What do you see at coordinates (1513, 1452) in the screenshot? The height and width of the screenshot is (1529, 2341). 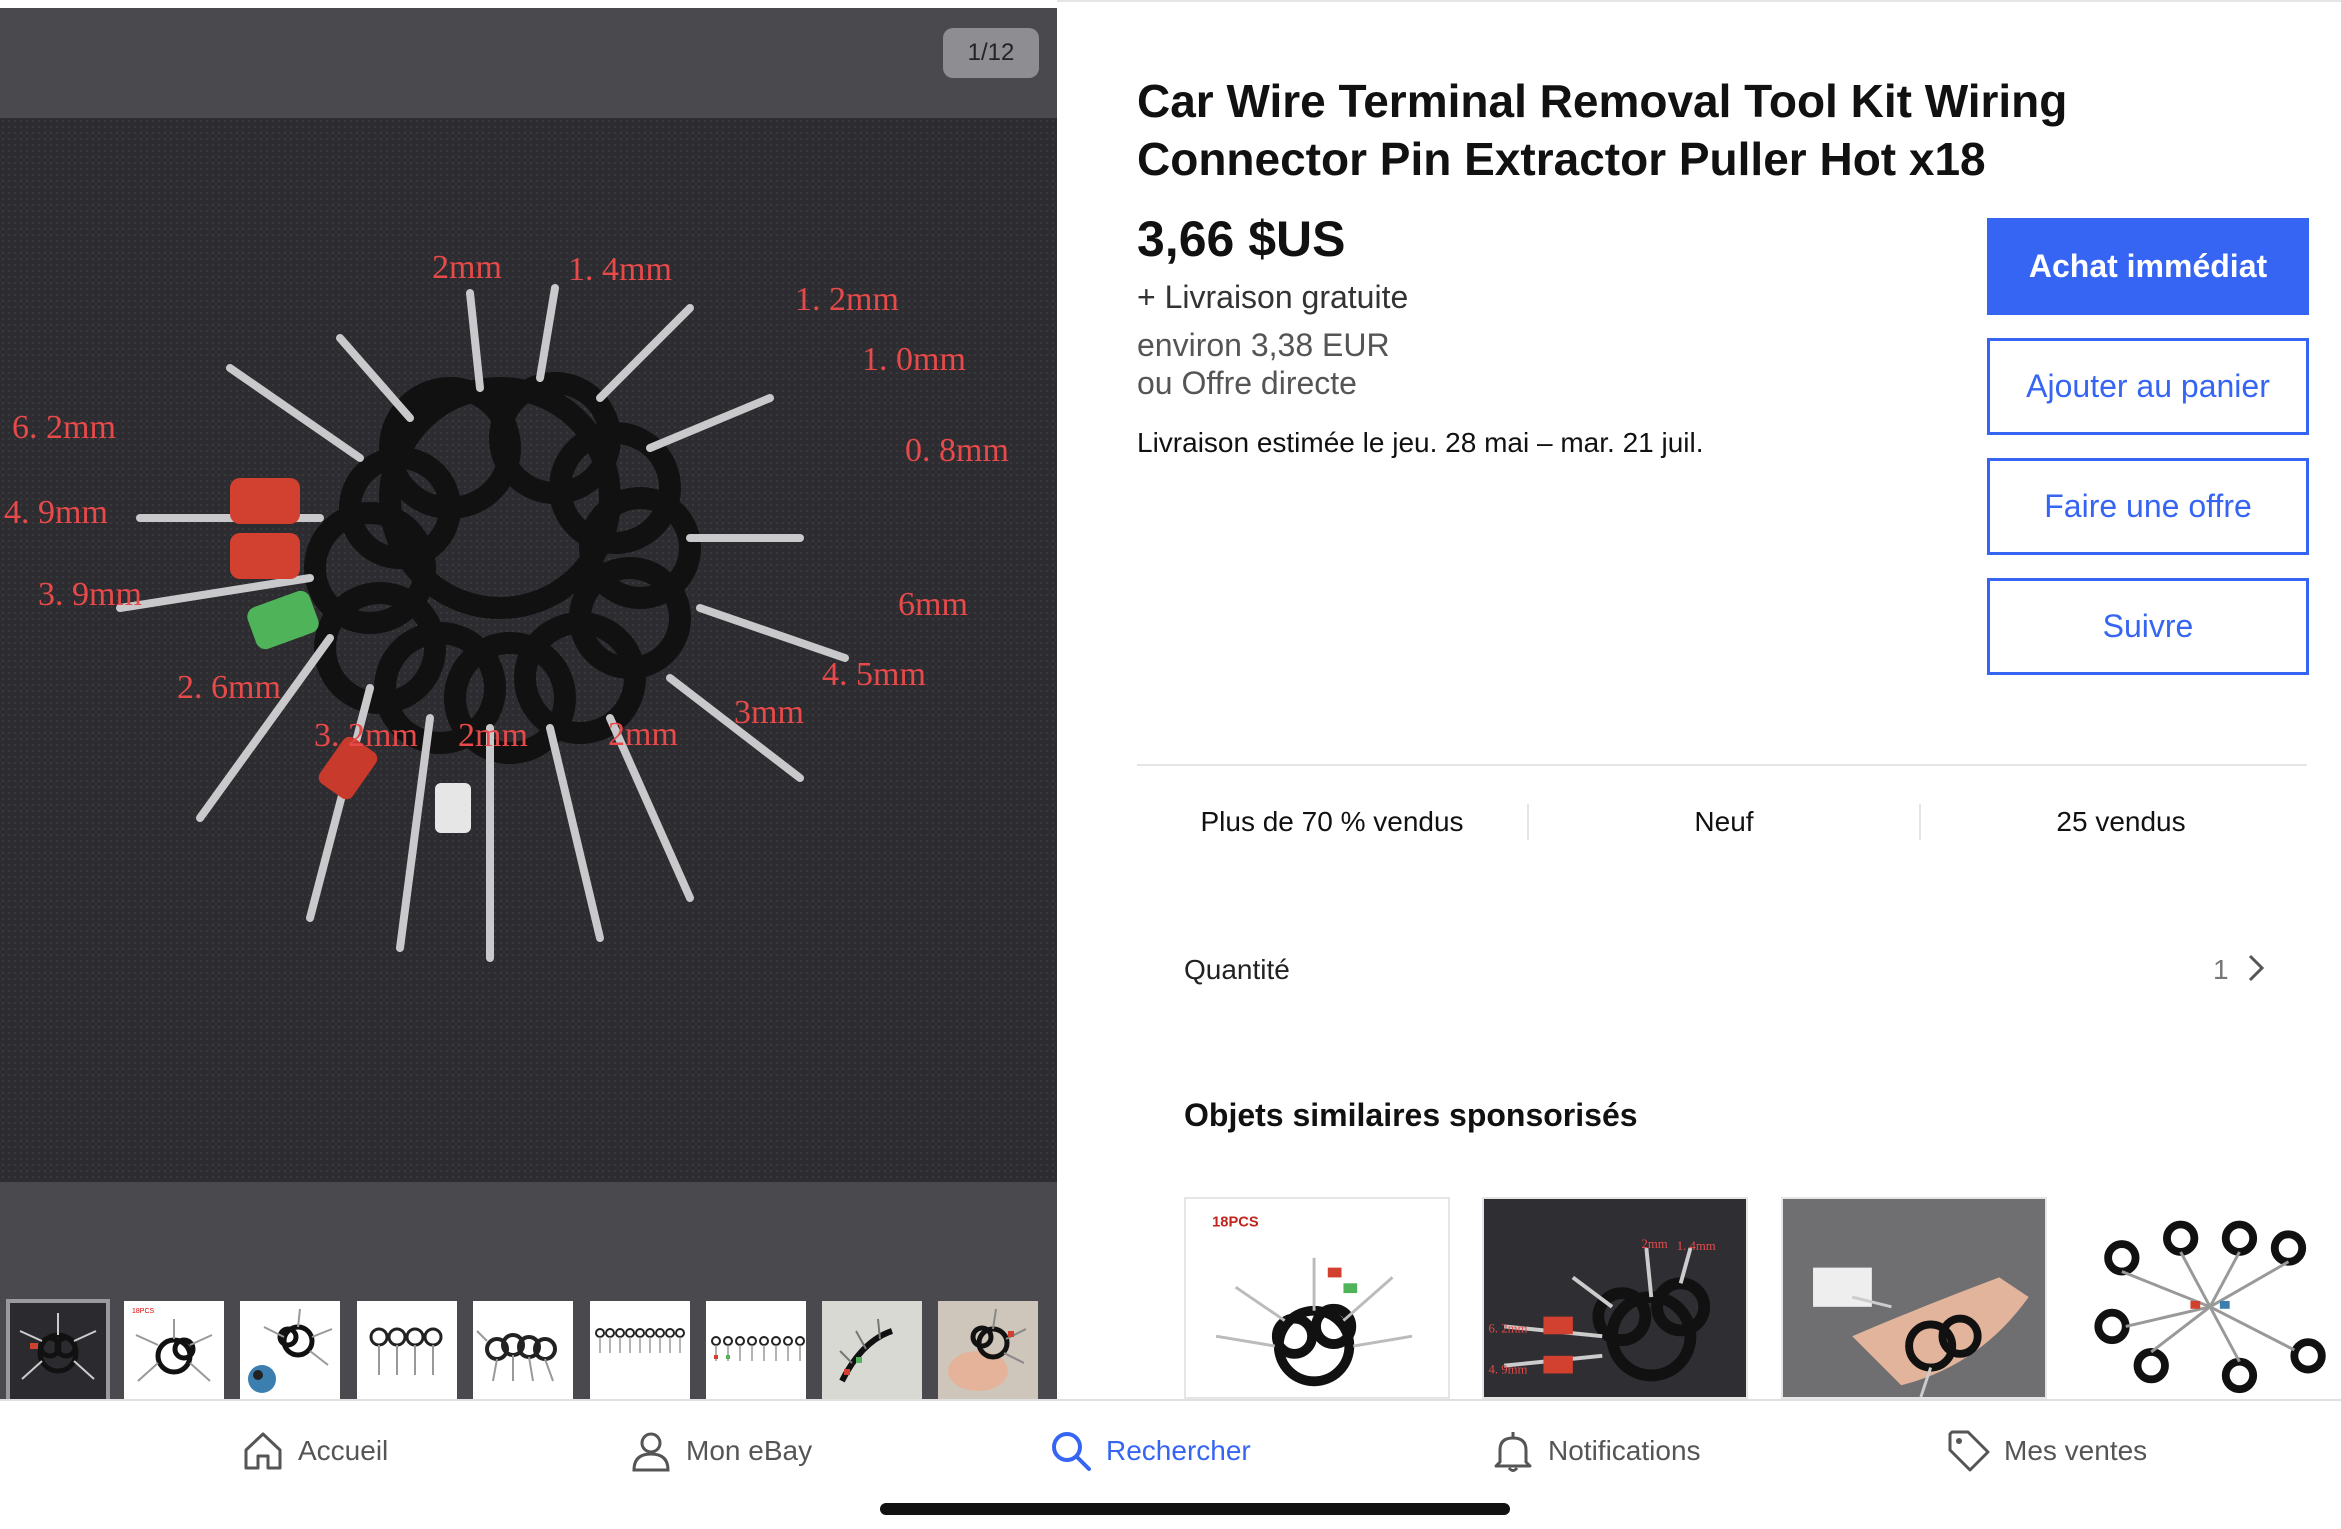 I see `bell-icon` at bounding box center [1513, 1452].